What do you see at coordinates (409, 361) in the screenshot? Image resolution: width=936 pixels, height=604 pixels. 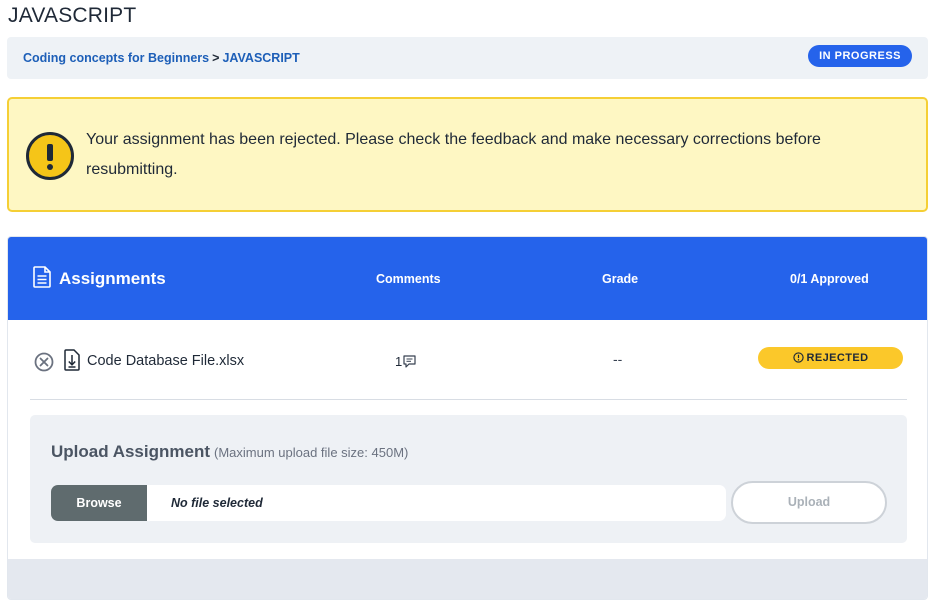 I see `comment-icon` at bounding box center [409, 361].